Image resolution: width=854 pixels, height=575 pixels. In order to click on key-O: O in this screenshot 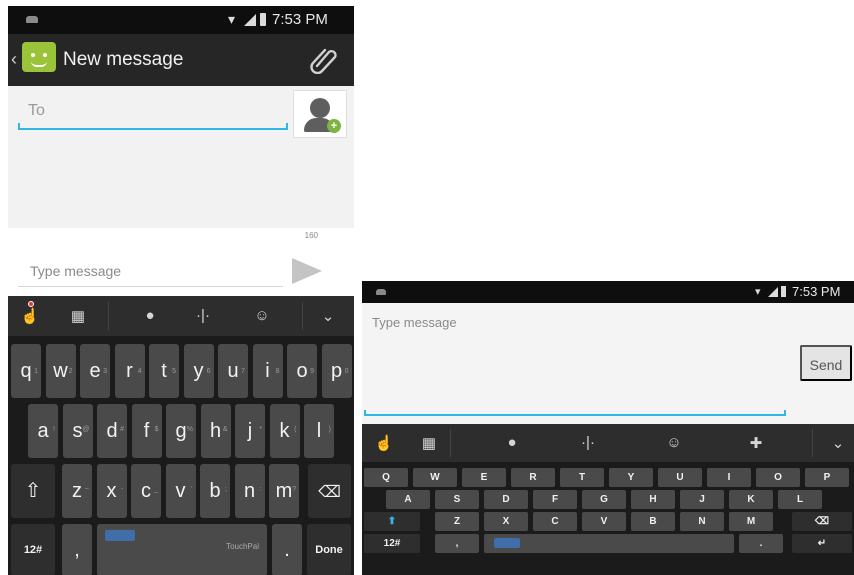, I will do `click(778, 477)`.